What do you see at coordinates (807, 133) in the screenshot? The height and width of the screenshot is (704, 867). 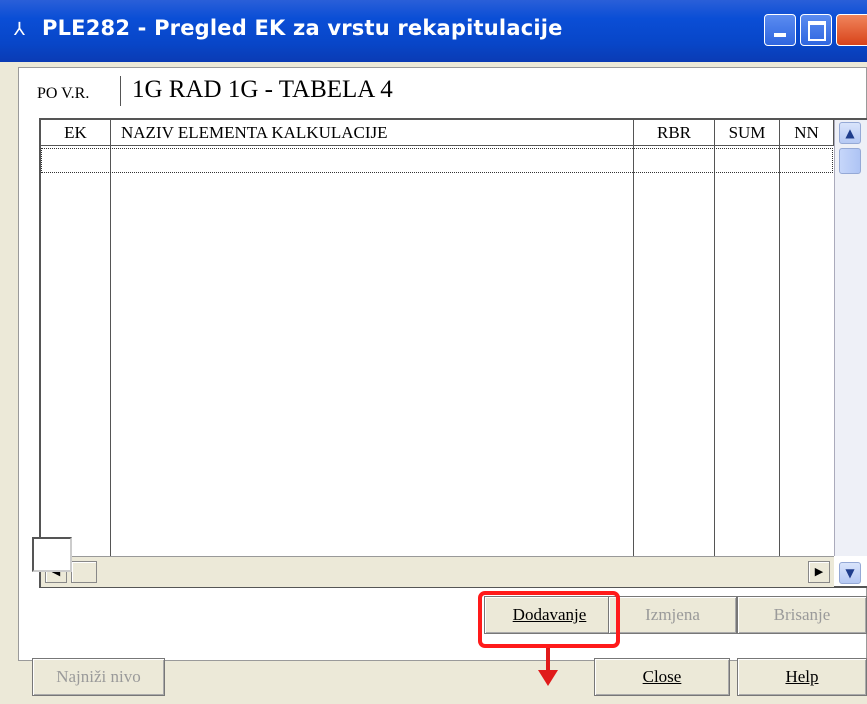 I see `column-header-nn: NN` at bounding box center [807, 133].